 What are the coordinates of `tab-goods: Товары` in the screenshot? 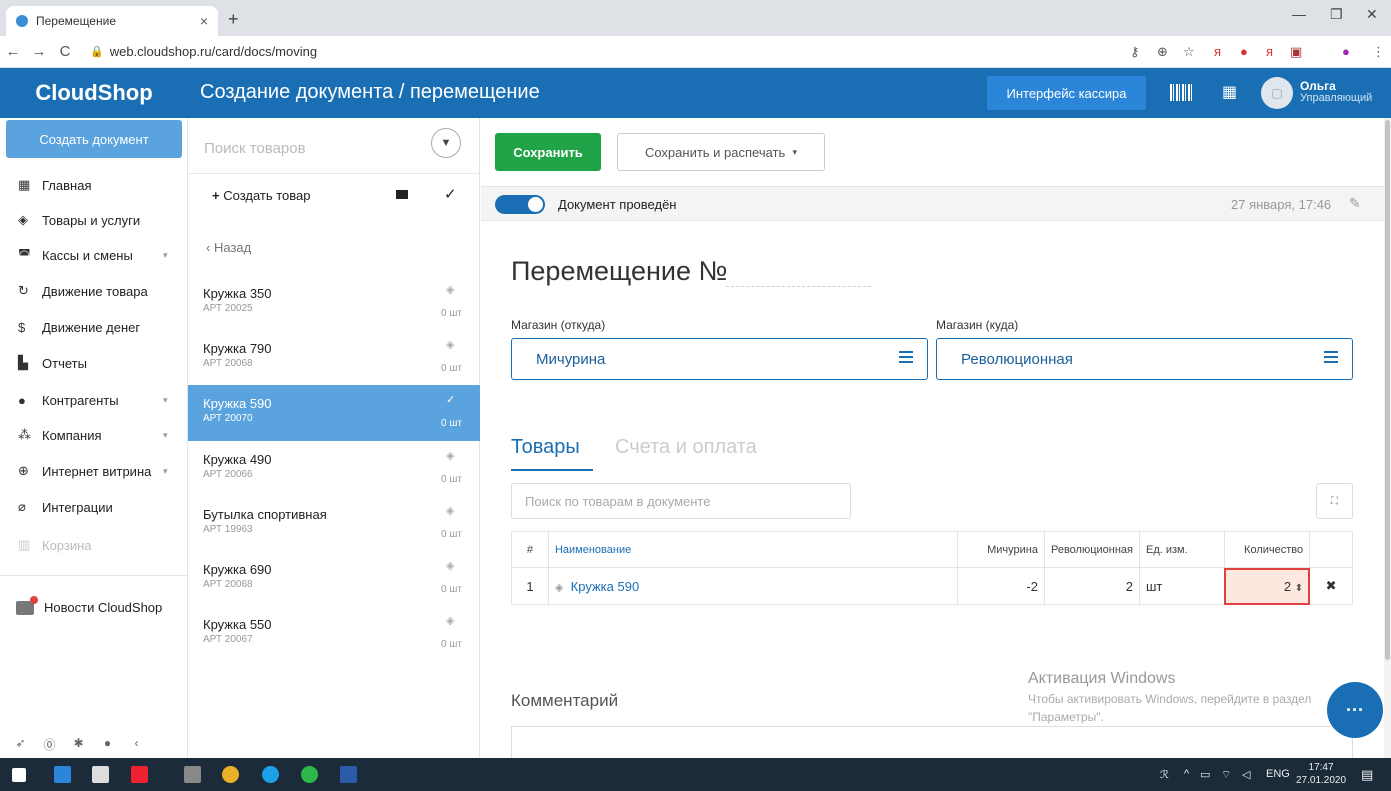 It's located at (552, 453).